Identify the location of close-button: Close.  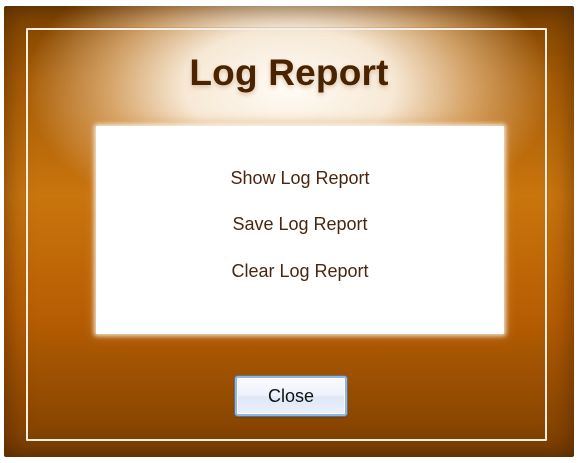
(291, 396).